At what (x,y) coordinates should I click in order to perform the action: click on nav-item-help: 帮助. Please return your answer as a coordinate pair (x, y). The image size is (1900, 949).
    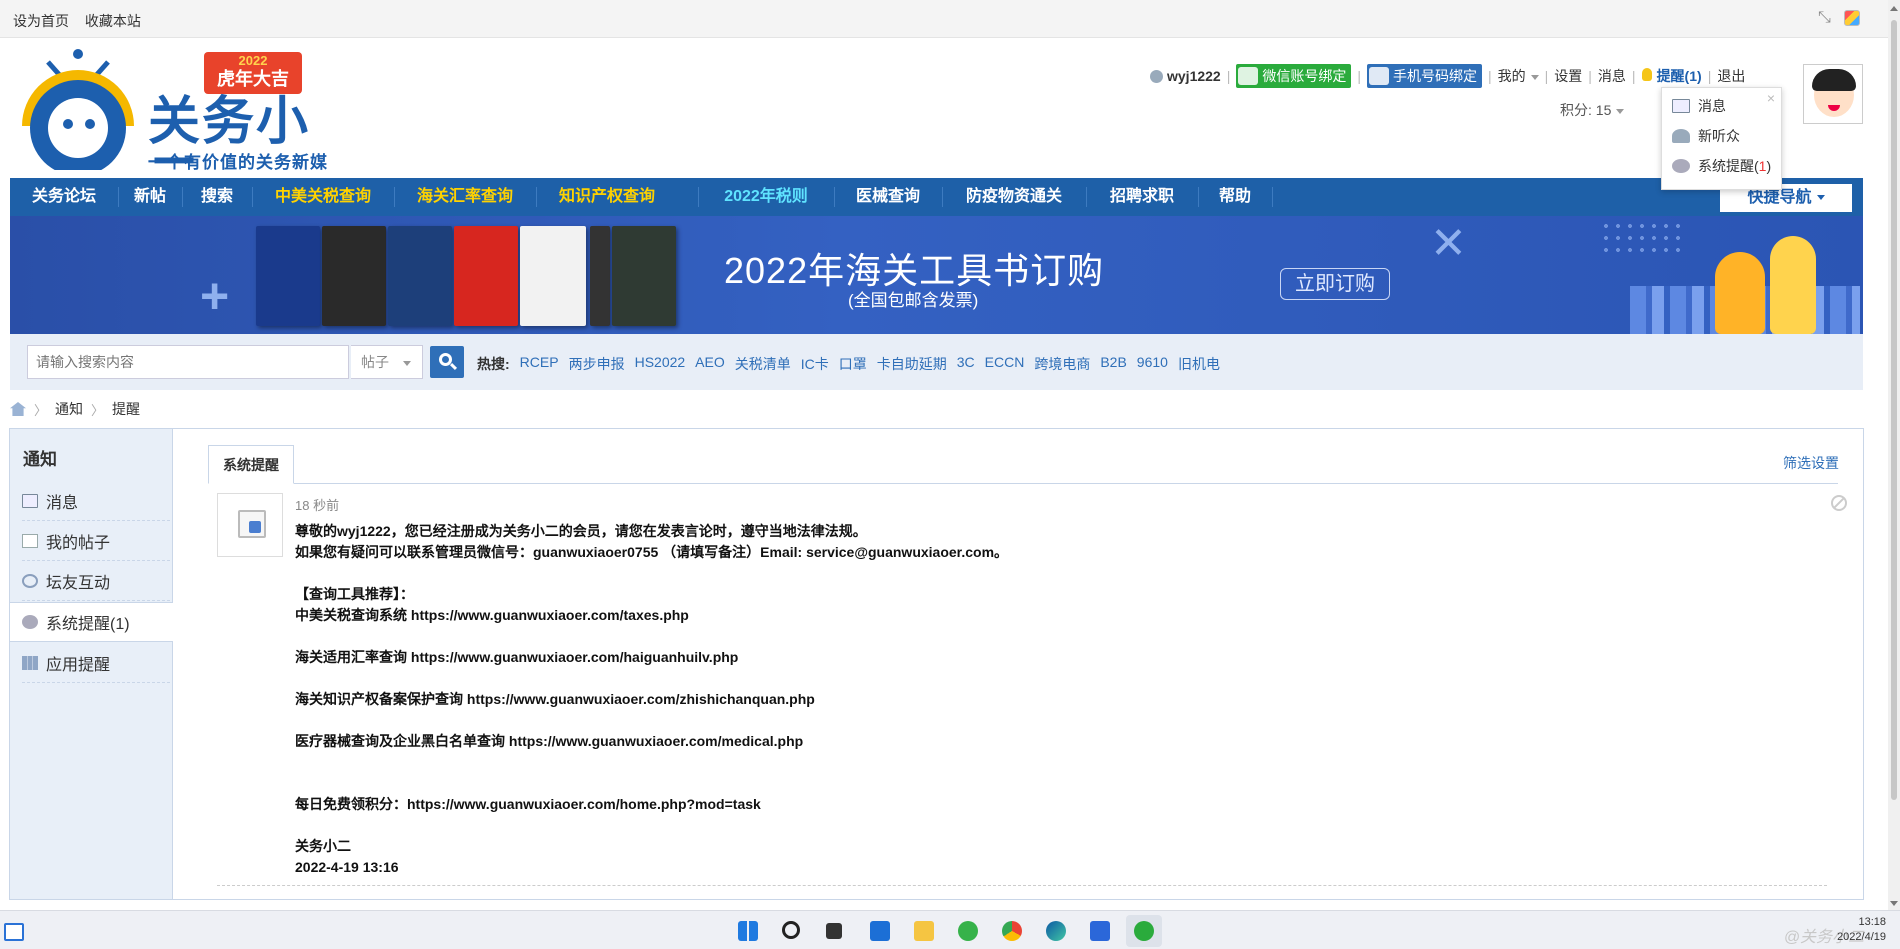
    Looking at the image, I should click on (1235, 197).